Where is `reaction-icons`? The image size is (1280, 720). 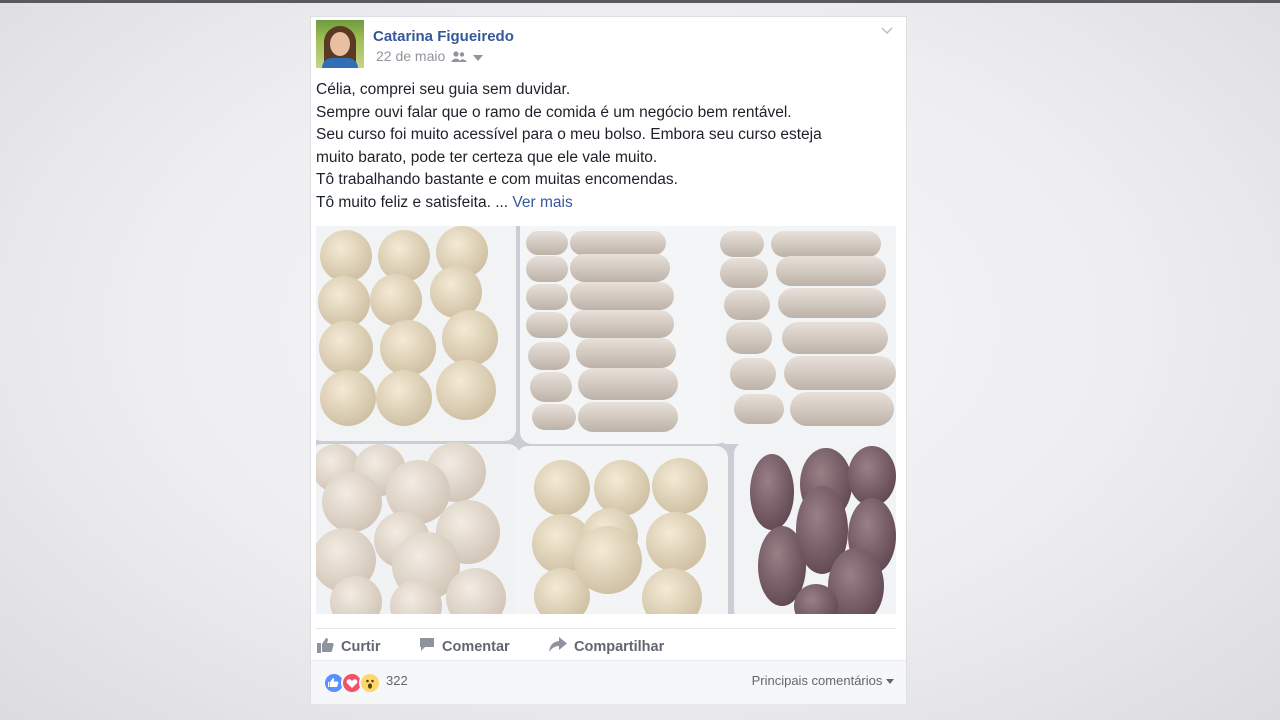 reaction-icons is located at coordinates (352, 683).